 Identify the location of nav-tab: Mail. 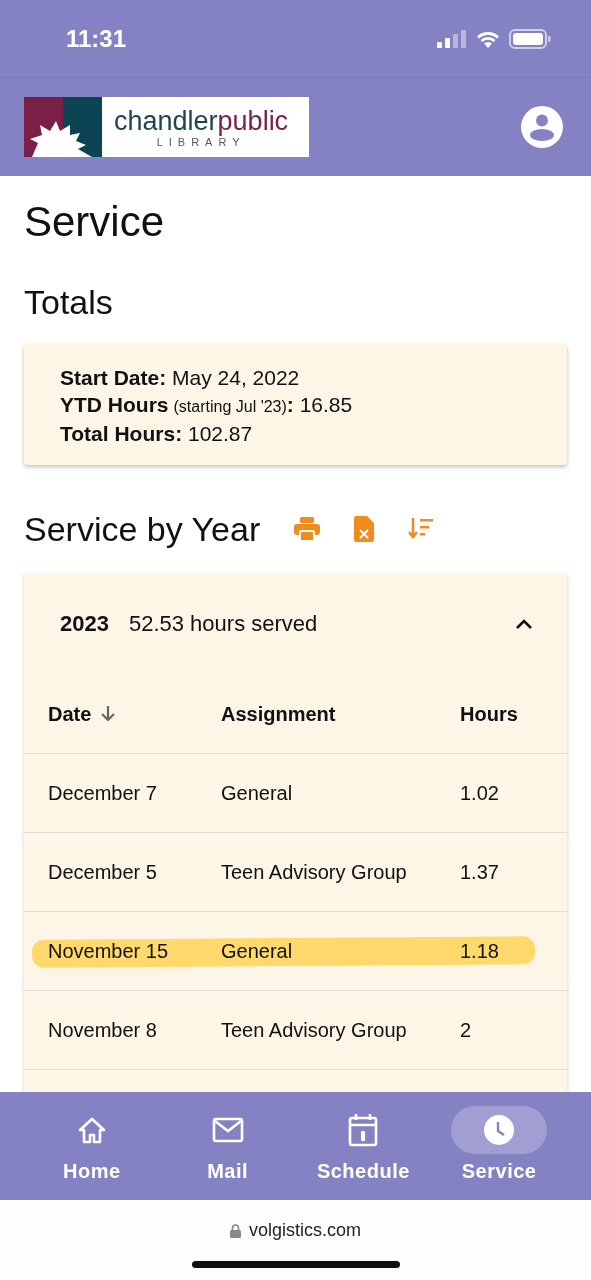
(227, 1153).